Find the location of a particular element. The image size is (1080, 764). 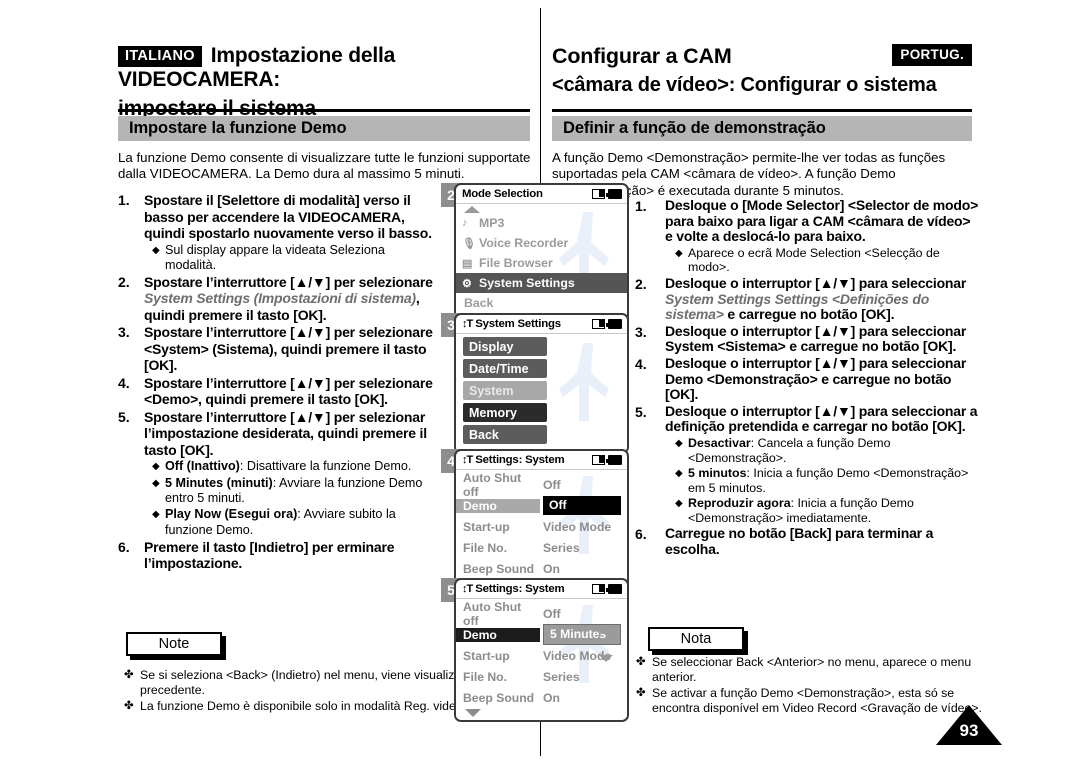

memory-card-icon is located at coordinates (598, 589).